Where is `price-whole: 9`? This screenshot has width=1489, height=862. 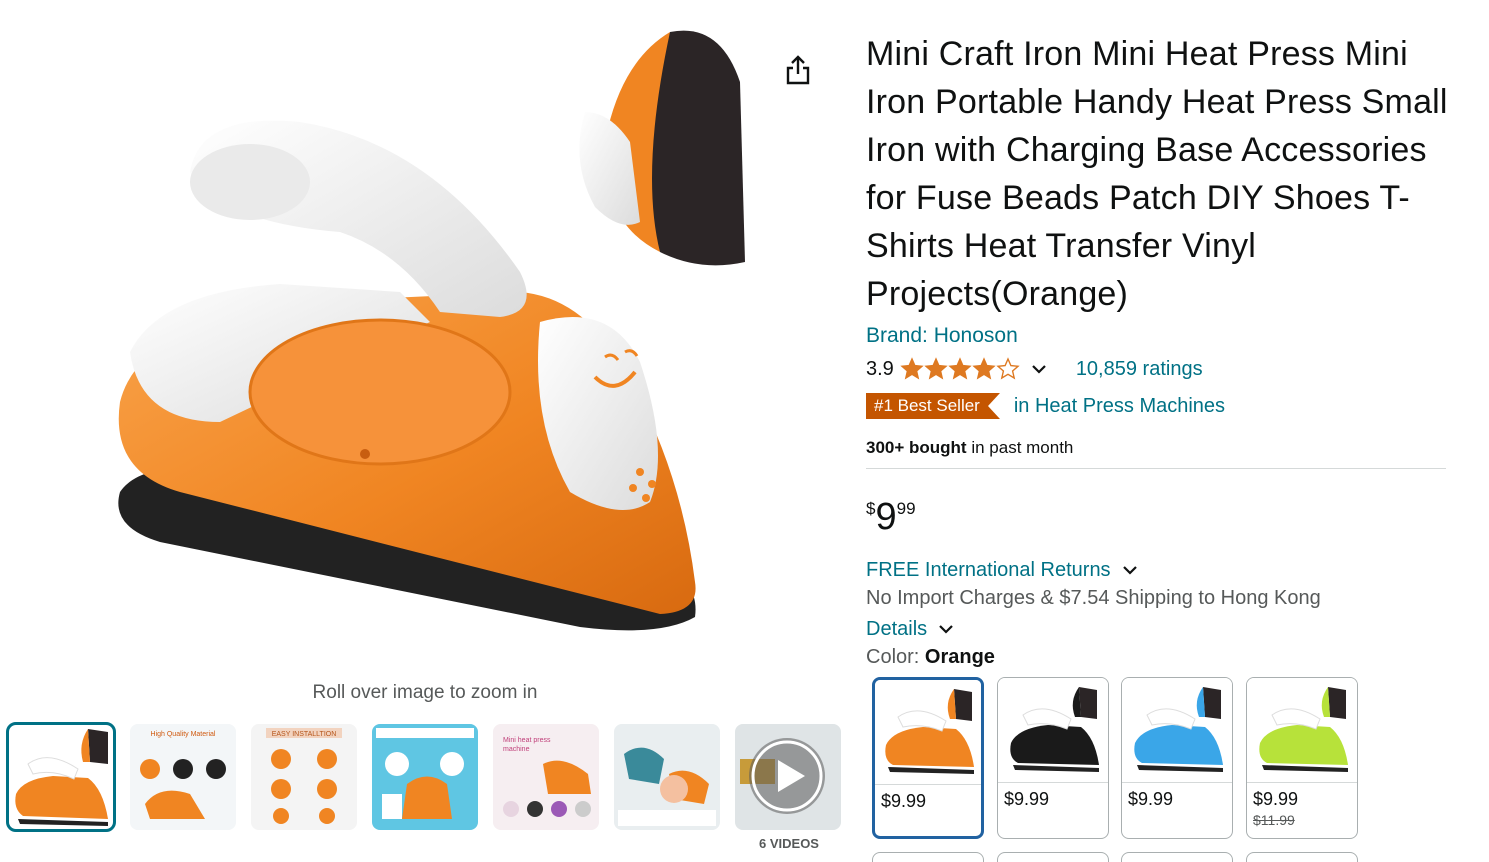 price-whole: 9 is located at coordinates (886, 517).